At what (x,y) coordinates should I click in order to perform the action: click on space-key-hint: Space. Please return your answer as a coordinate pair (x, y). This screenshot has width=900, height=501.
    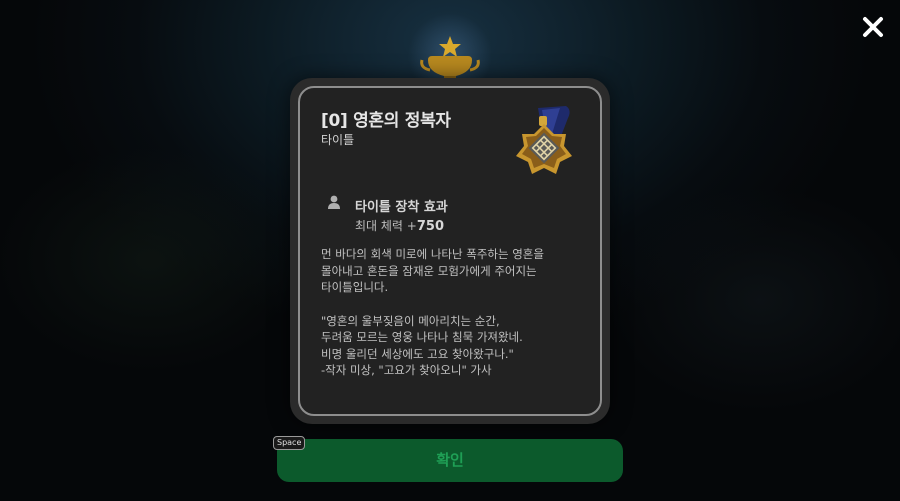
    Looking at the image, I should click on (289, 443).